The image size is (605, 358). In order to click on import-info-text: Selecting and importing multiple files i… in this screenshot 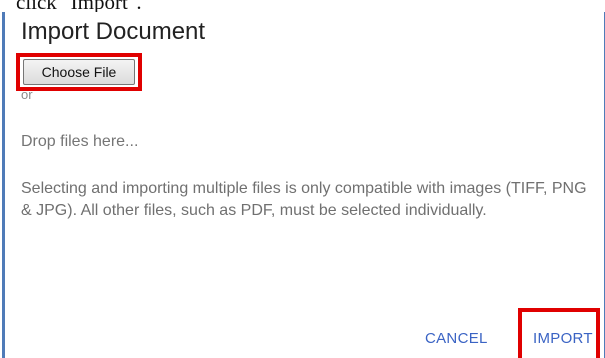, I will do `click(304, 199)`.